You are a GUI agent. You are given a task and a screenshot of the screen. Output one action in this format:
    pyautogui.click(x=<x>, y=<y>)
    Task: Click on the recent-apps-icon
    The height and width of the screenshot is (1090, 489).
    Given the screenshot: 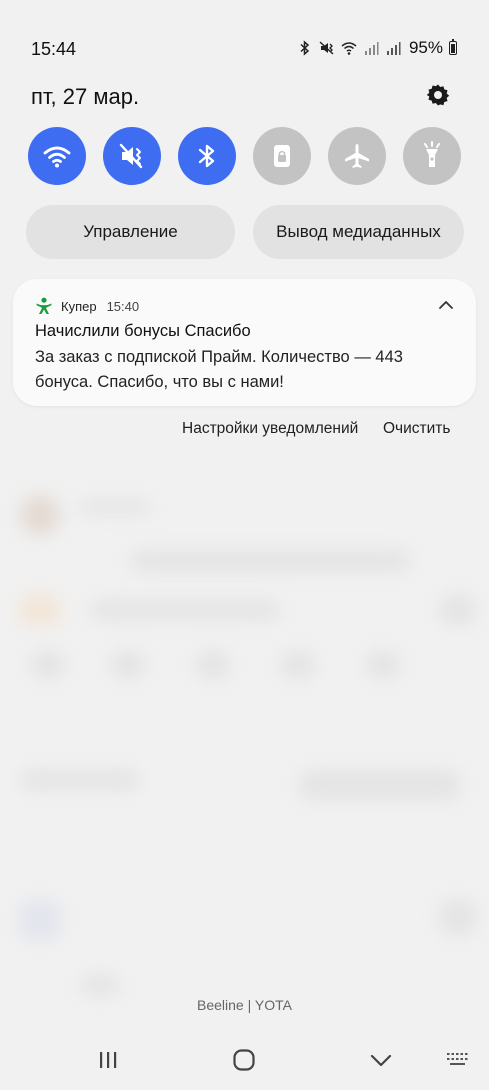 What is the action you would take?
    pyautogui.click(x=108, y=1060)
    